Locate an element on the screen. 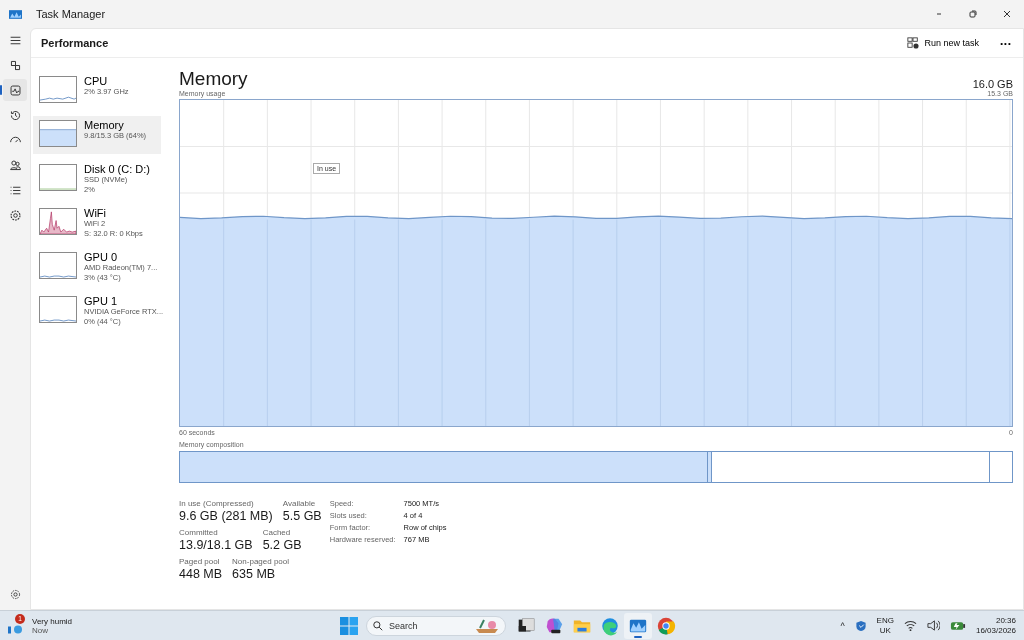 The height and width of the screenshot is (640, 1024). weather-icon is located at coordinates (16, 629).